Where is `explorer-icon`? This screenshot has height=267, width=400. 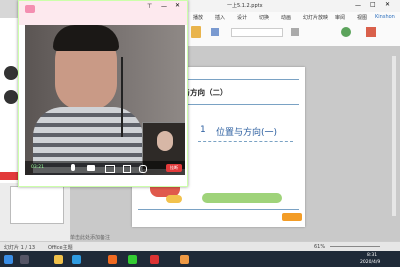
explorer-icon is located at coordinates (58, 259).